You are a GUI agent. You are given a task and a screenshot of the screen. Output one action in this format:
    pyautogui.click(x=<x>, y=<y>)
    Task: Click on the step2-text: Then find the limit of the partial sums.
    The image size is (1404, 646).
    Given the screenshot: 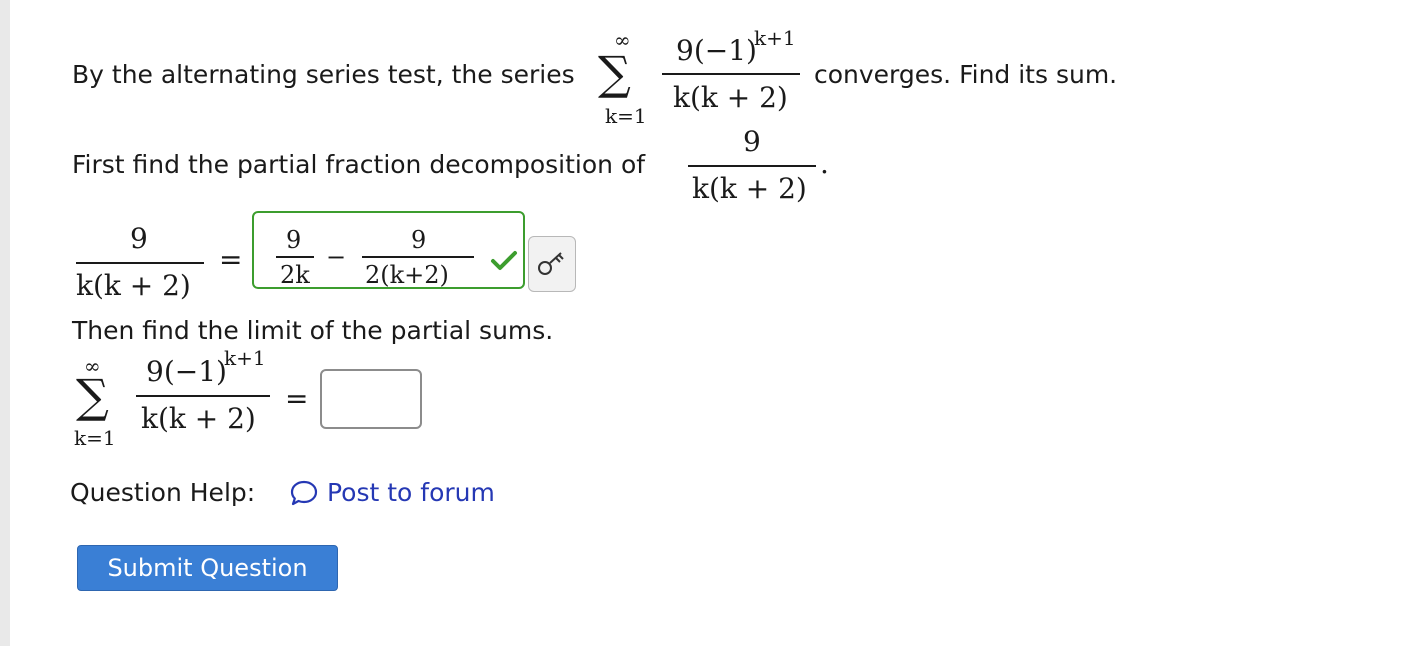 What is the action you would take?
    pyautogui.click(x=313, y=330)
    